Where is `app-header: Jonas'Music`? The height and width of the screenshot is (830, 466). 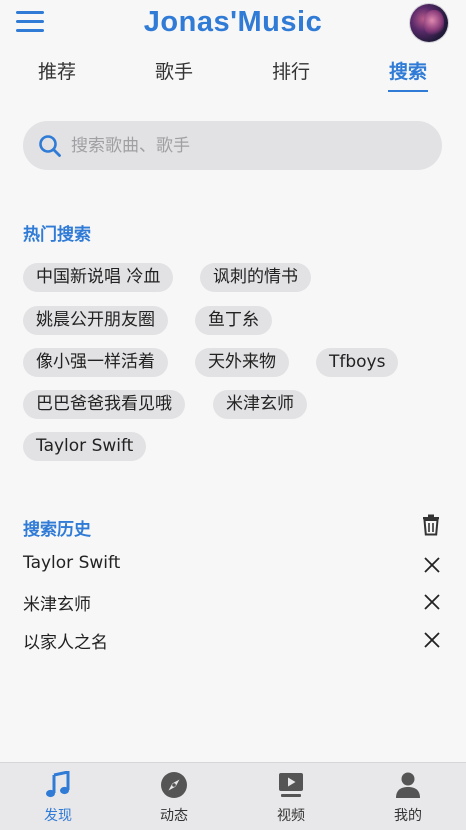 app-header: Jonas'Music is located at coordinates (233, 24).